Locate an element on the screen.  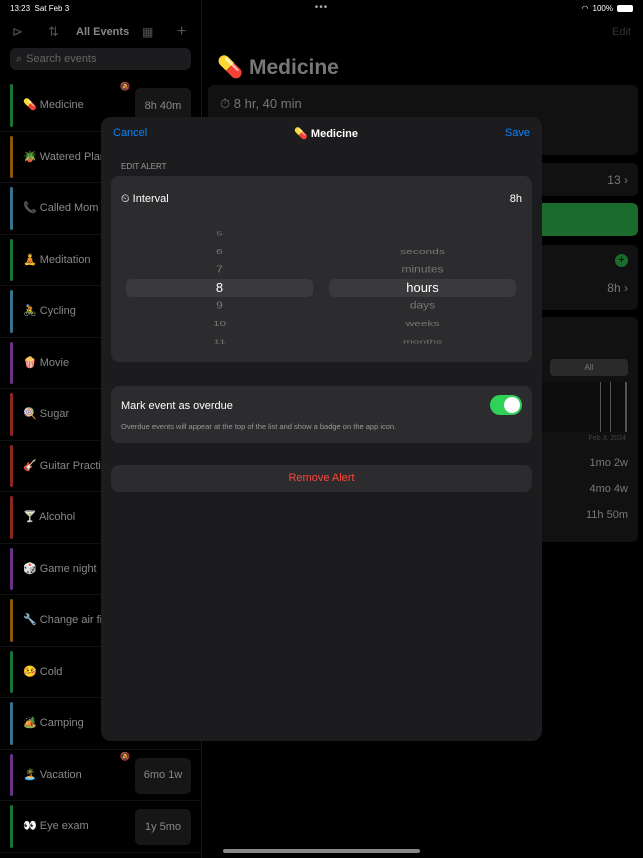
search-input: ⌕ Search events is located at coordinates (100, 59).